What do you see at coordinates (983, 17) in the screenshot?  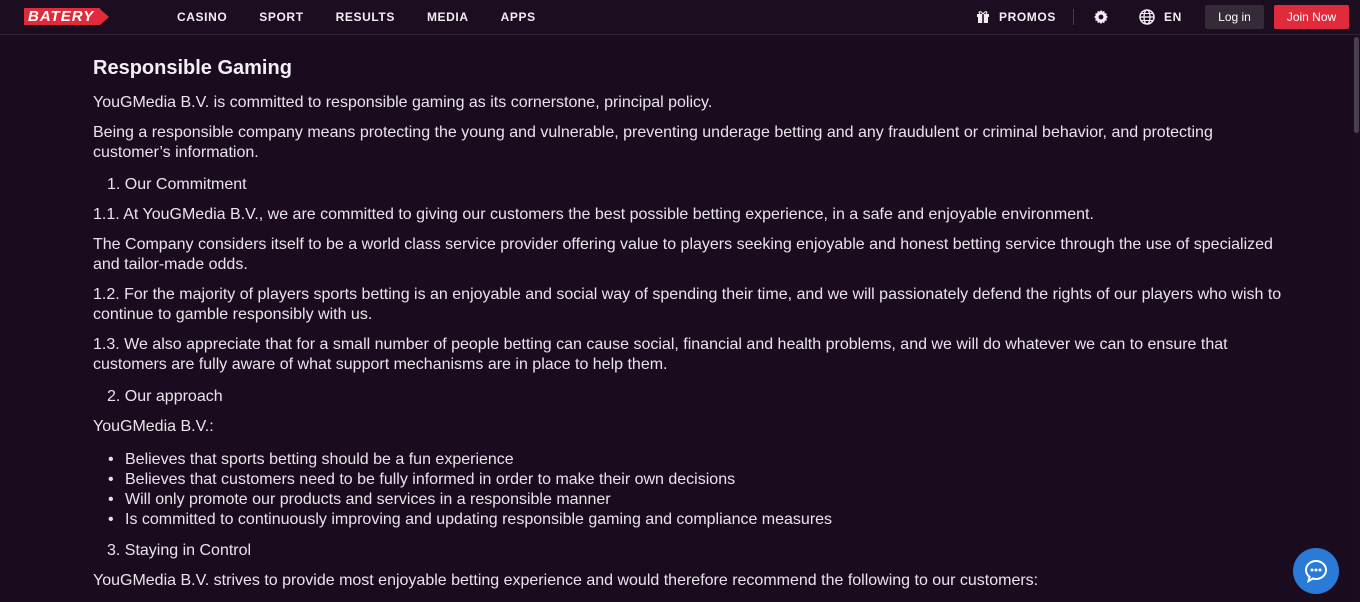 I see `gift-icon` at bounding box center [983, 17].